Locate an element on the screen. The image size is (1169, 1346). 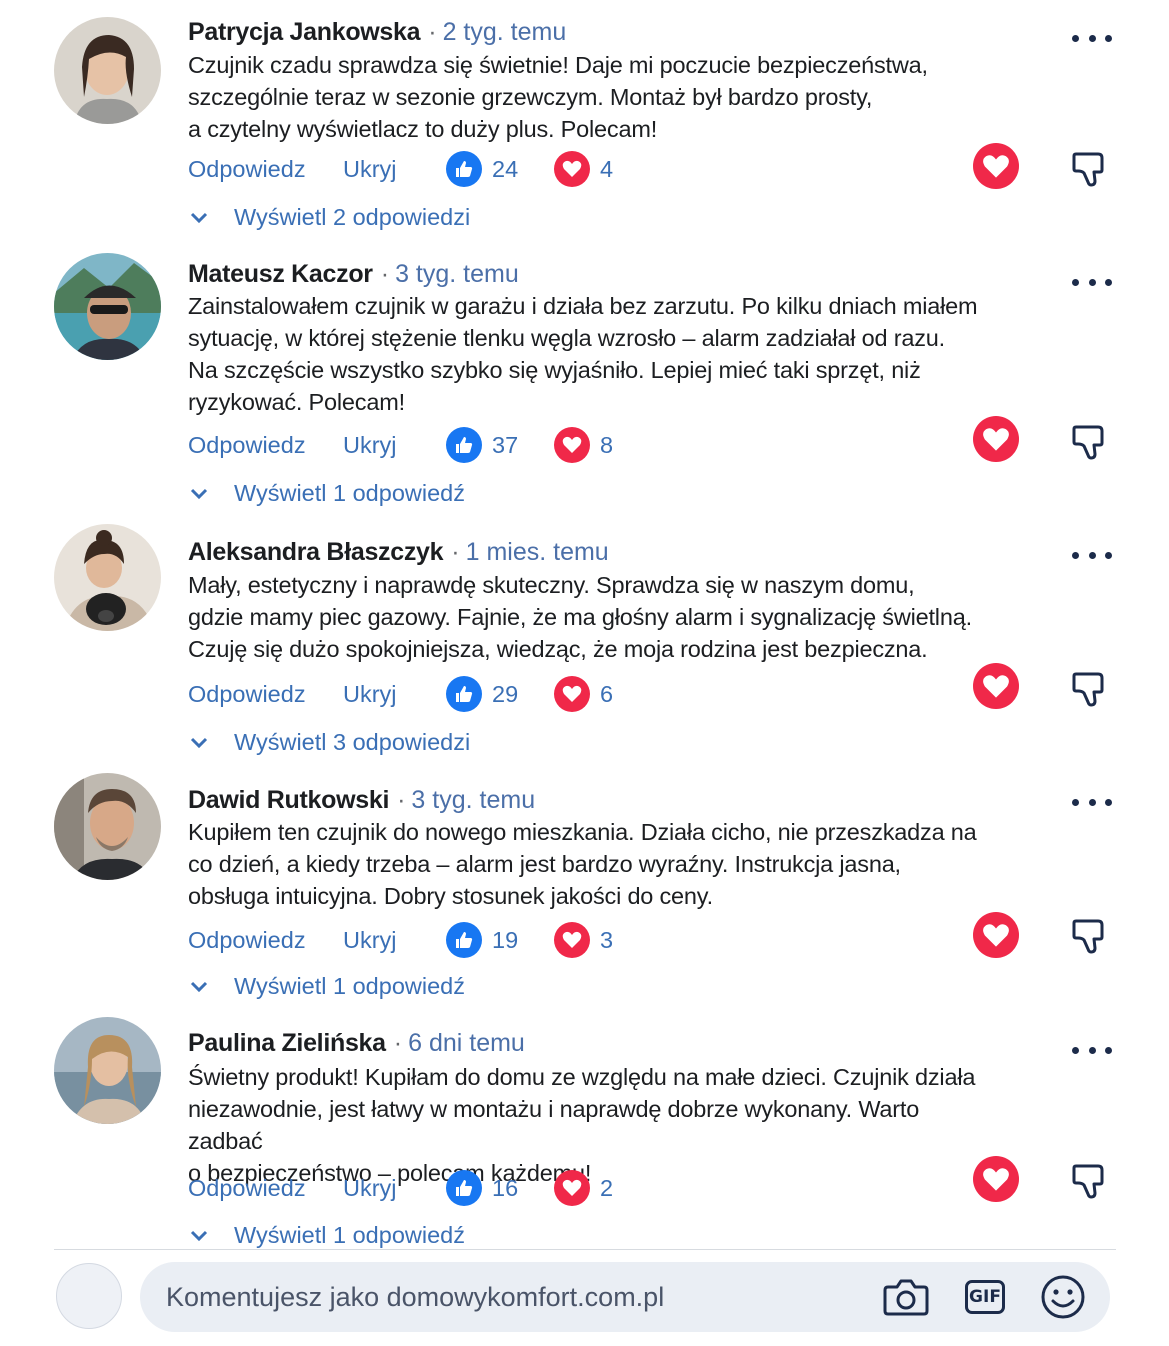
timestamp: 6 dni temu is located at coordinates (466, 1043).